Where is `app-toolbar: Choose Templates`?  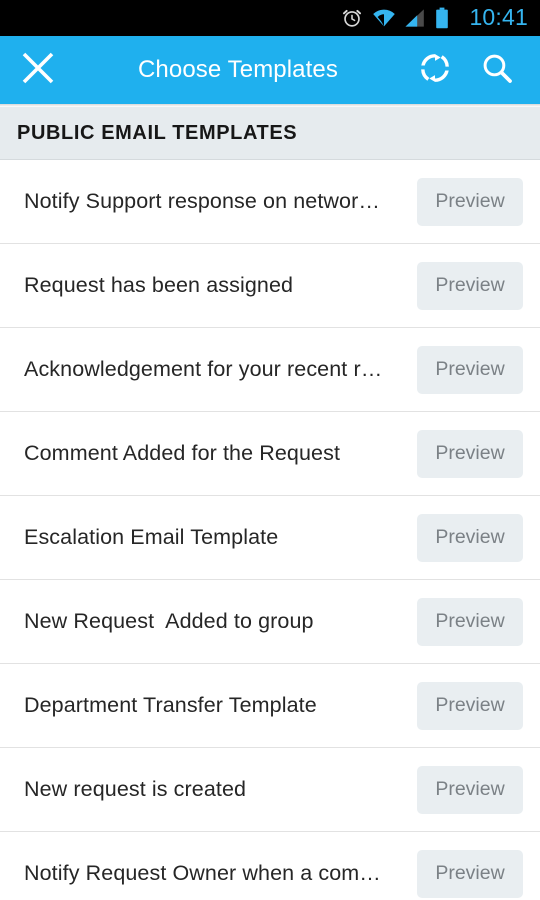 app-toolbar: Choose Templates is located at coordinates (270, 70).